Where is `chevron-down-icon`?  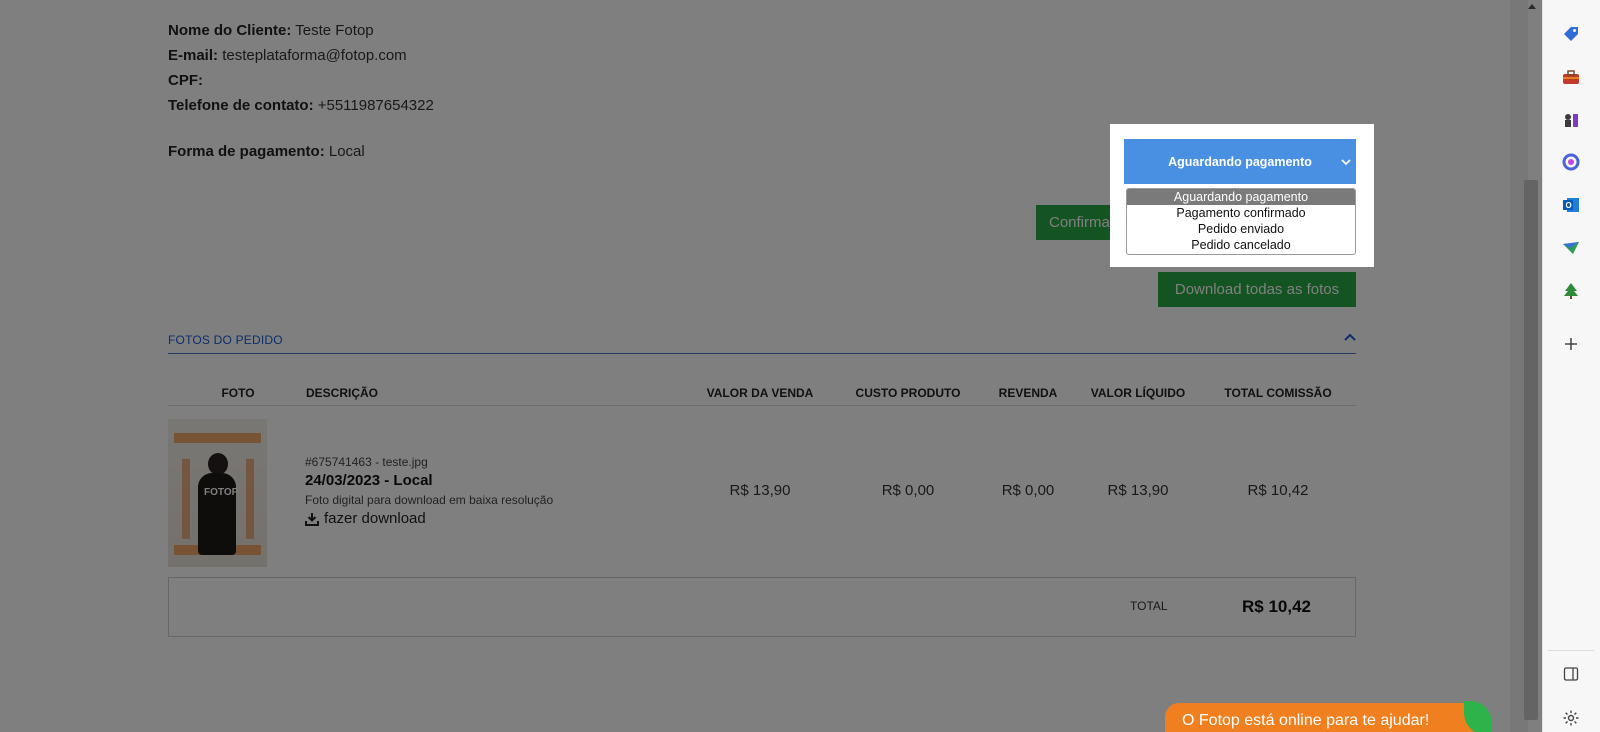 chevron-down-icon is located at coordinates (1346, 162).